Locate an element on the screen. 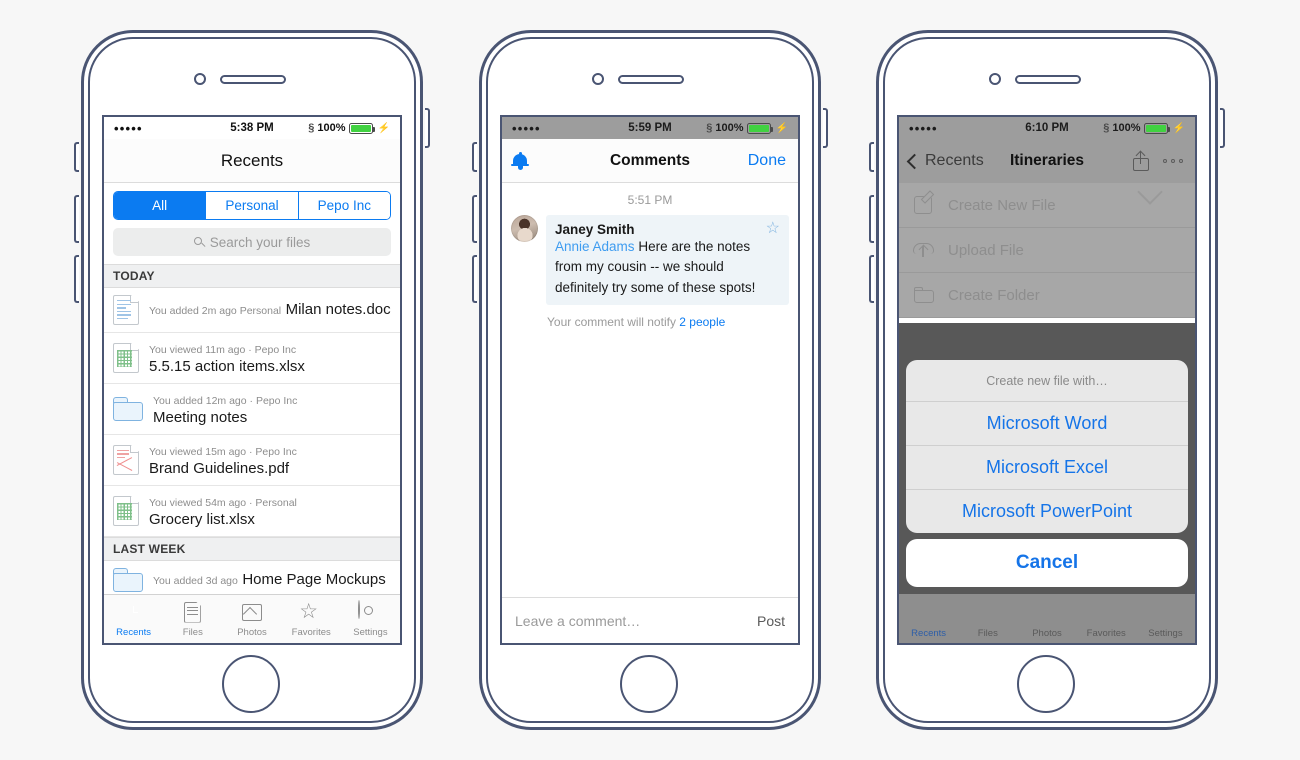 The image size is (1300, 760). more-dots-icon is located at coordinates (1172, 161).